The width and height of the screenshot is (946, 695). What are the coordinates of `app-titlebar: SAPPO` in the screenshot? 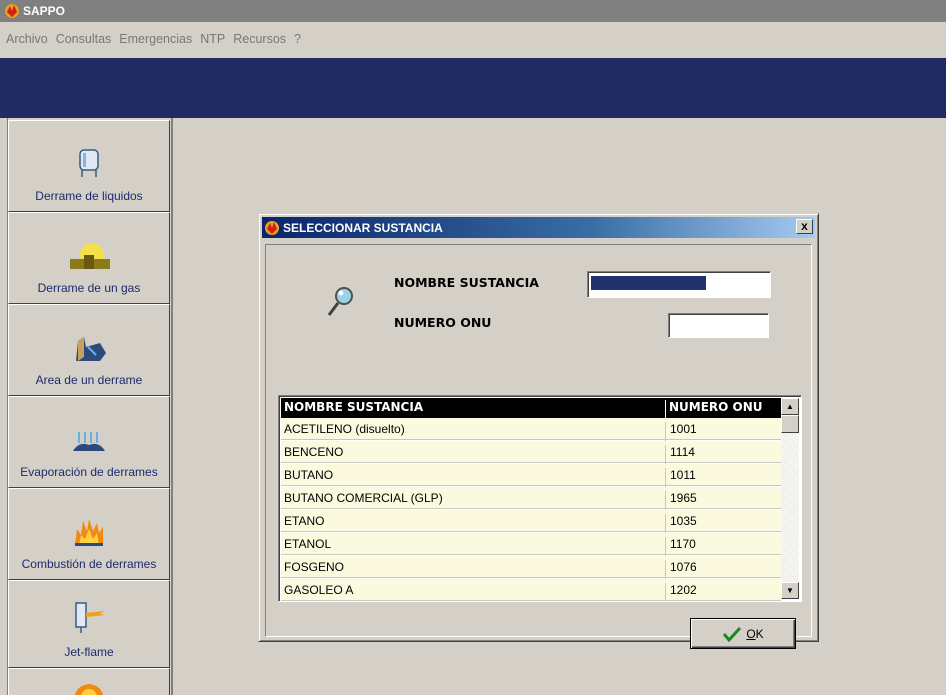 It's located at (473, 11).